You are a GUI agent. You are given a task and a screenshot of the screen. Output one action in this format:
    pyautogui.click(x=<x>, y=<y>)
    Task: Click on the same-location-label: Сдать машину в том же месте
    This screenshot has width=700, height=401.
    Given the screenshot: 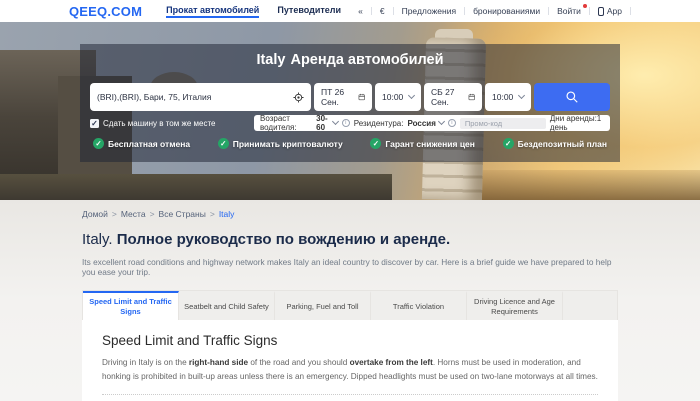 What is the action you would take?
    pyautogui.click(x=159, y=123)
    